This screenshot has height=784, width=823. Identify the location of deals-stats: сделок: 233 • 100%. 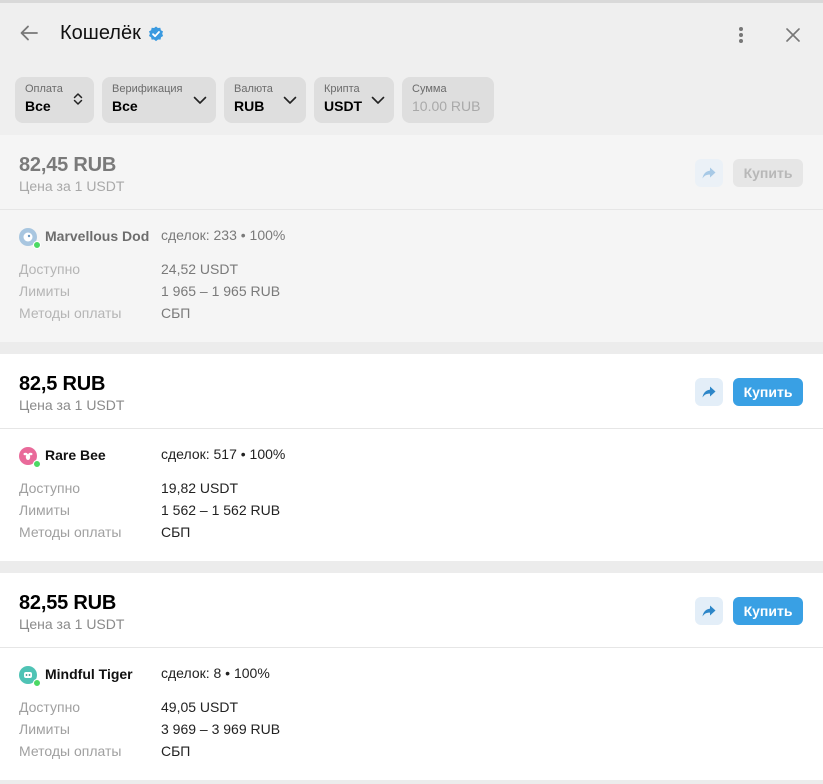
(223, 235).